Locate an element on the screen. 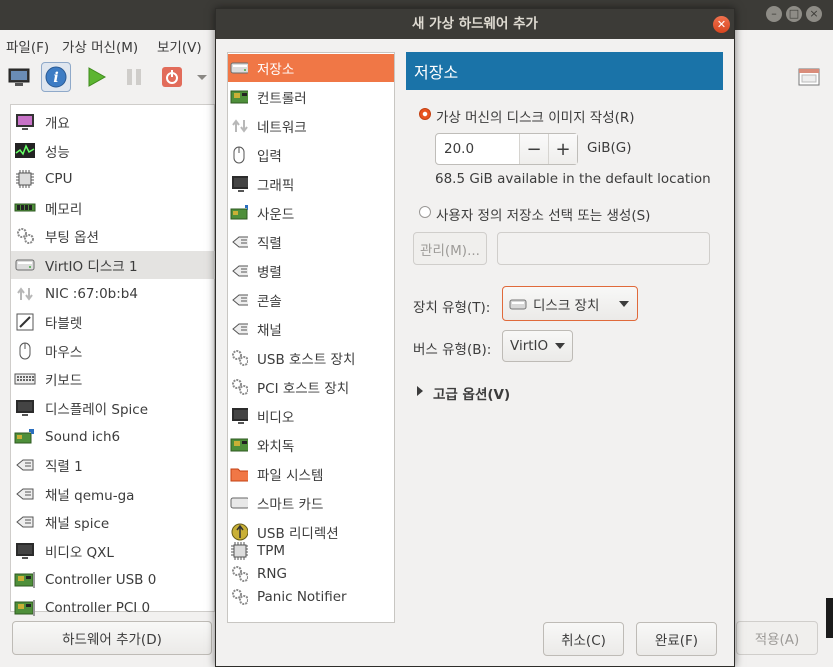 The image size is (833, 667). hw-list-item: 파일 시스템 is located at coordinates (311, 474).